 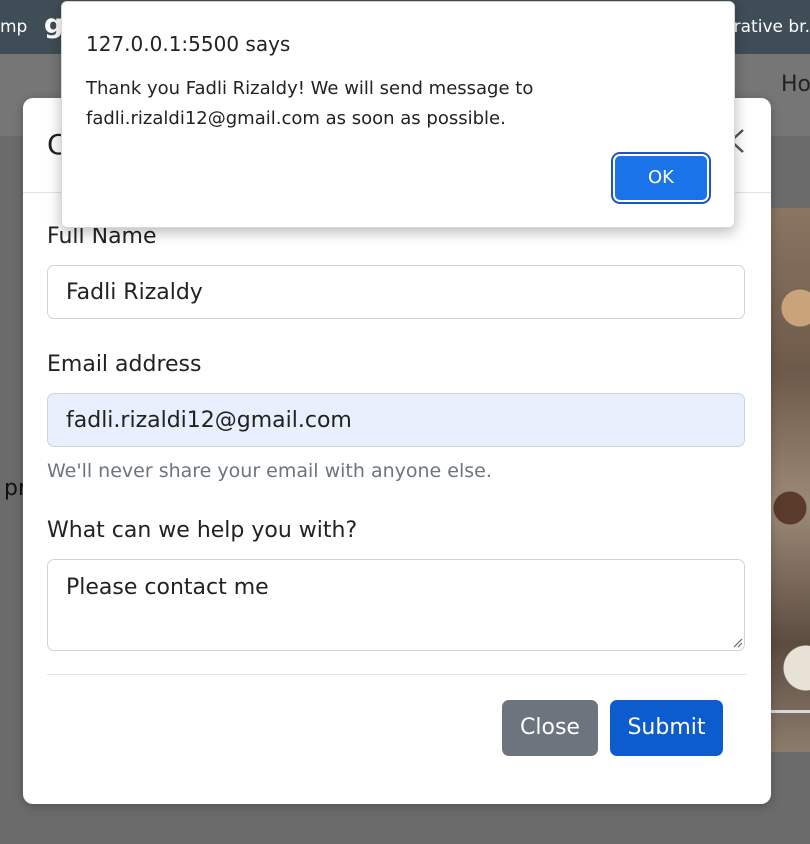 What do you see at coordinates (661, 178) in the screenshot?
I see `alert-ok-button: OK` at bounding box center [661, 178].